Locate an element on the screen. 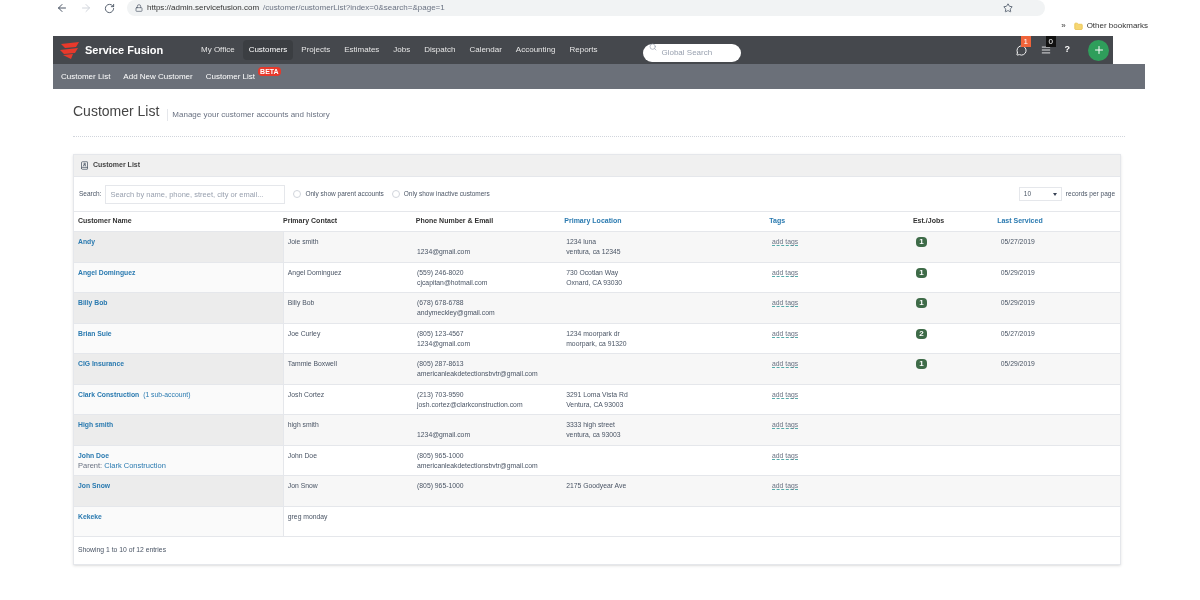 The height and width of the screenshot is (600, 1200). bookmark-star-icon is located at coordinates (1008, 8).